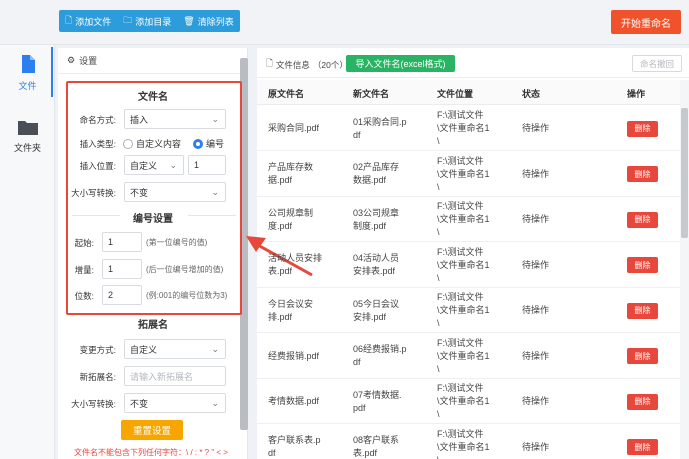  Describe the element at coordinates (97, 144) in the screenshot. I see `insert-type-label: 插入类型:` at that location.